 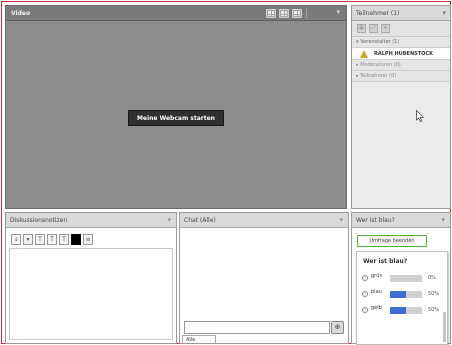 What do you see at coordinates (297, 13) in the screenshot?
I see `fullscreen-icon` at bounding box center [297, 13].